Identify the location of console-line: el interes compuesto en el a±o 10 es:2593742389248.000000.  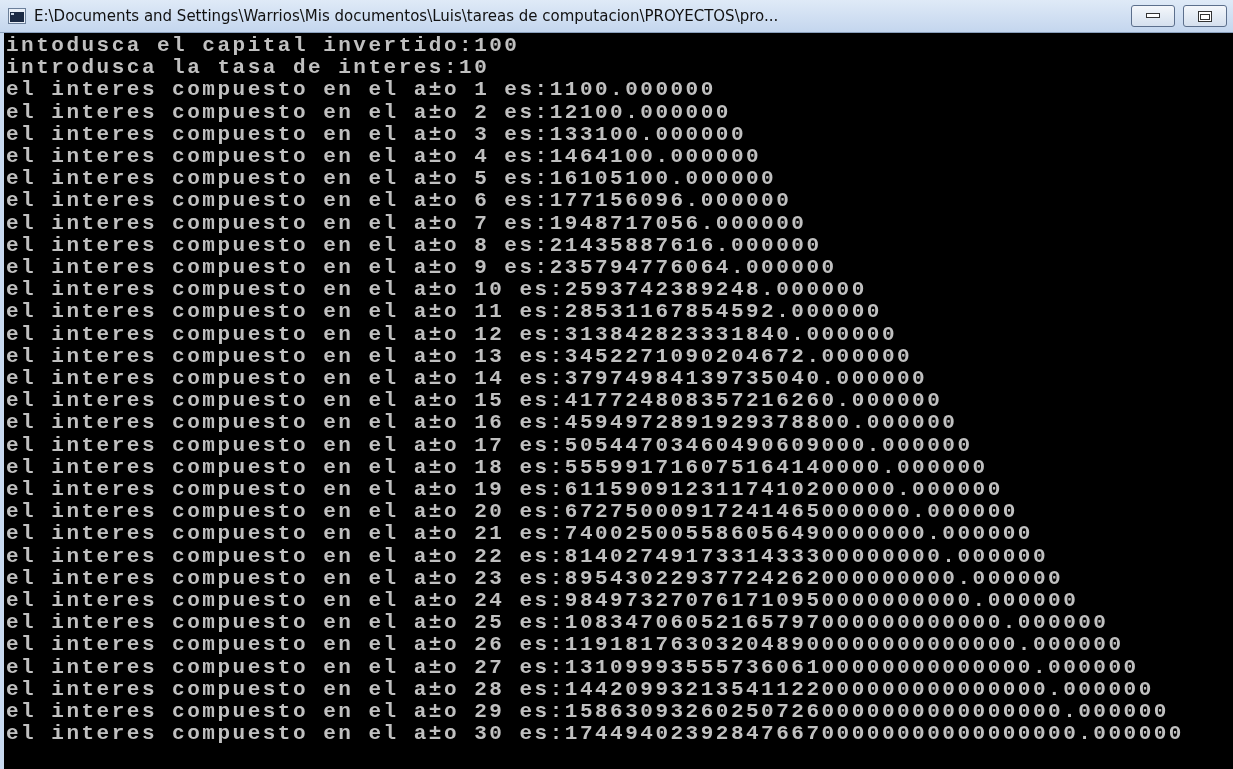
(437, 290).